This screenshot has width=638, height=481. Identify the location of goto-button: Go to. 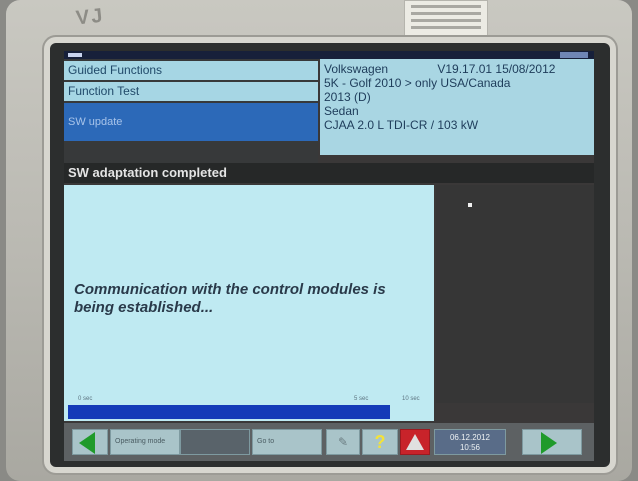
(287, 442).